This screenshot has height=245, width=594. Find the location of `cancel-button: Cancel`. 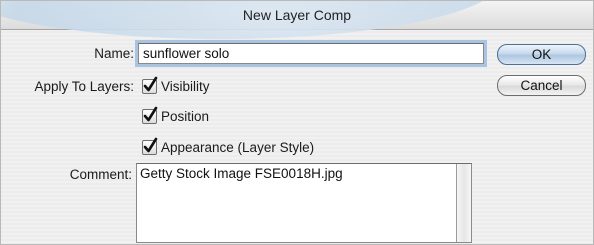

cancel-button: Cancel is located at coordinates (541, 85).